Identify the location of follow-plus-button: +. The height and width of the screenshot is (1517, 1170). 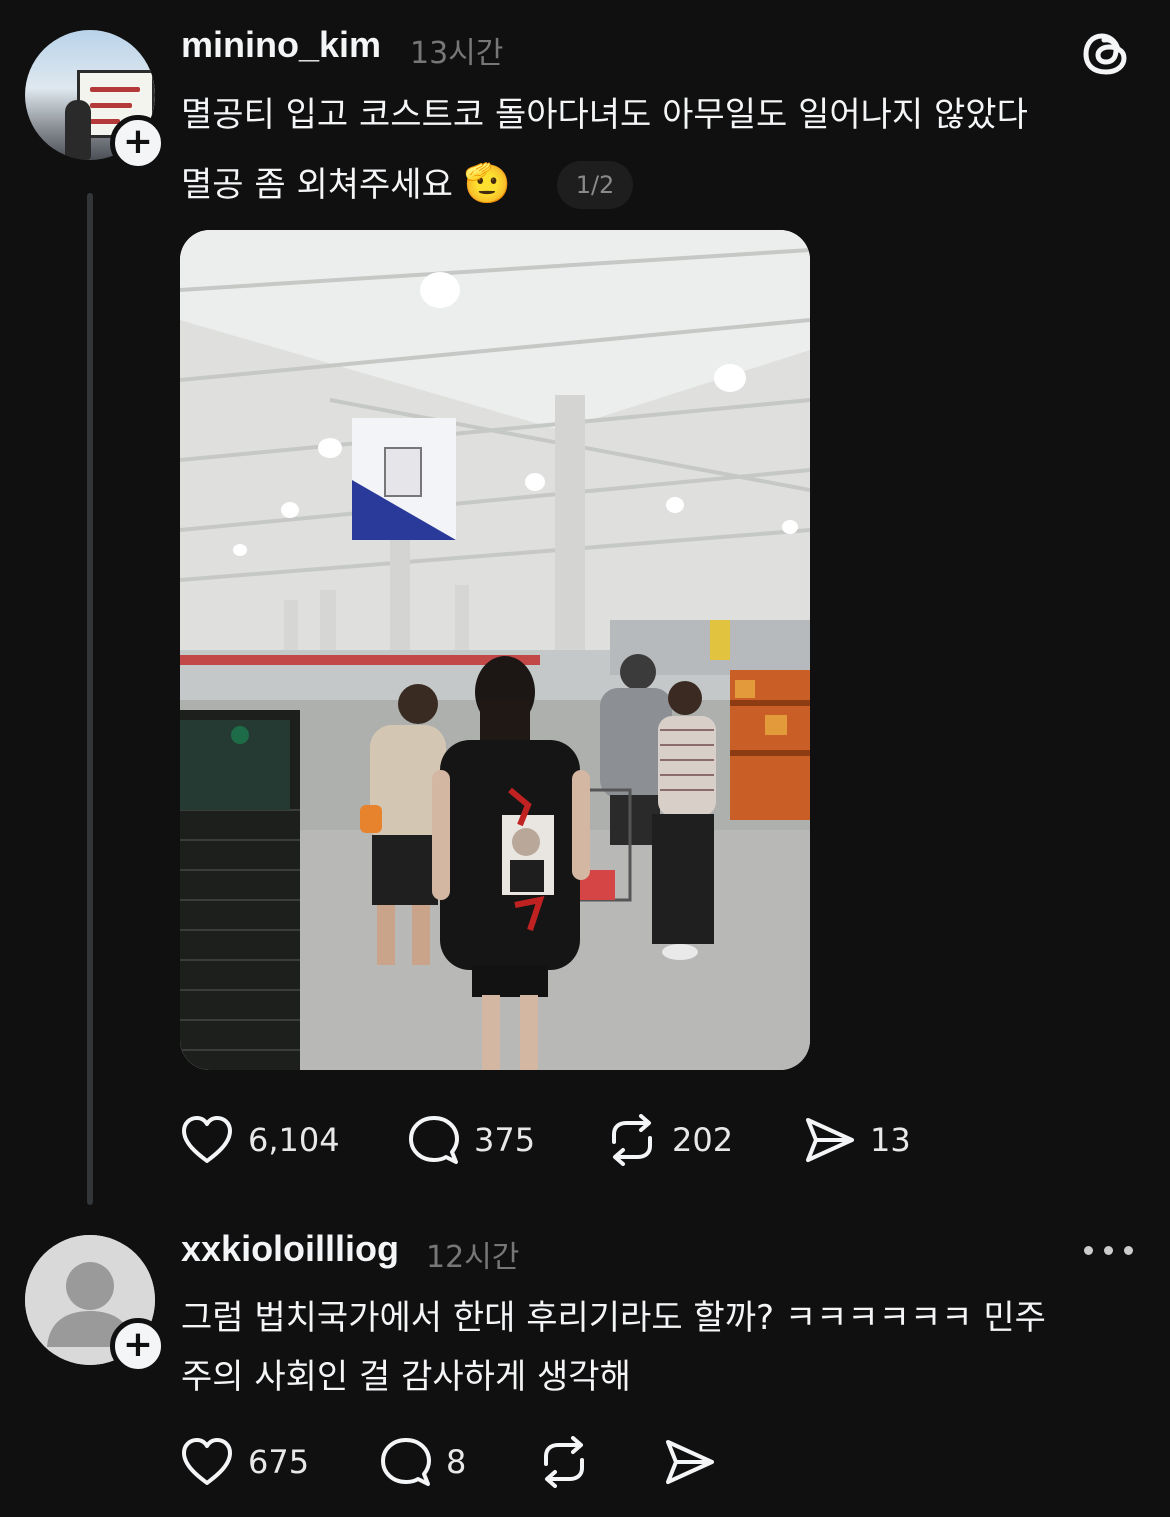
(138, 143).